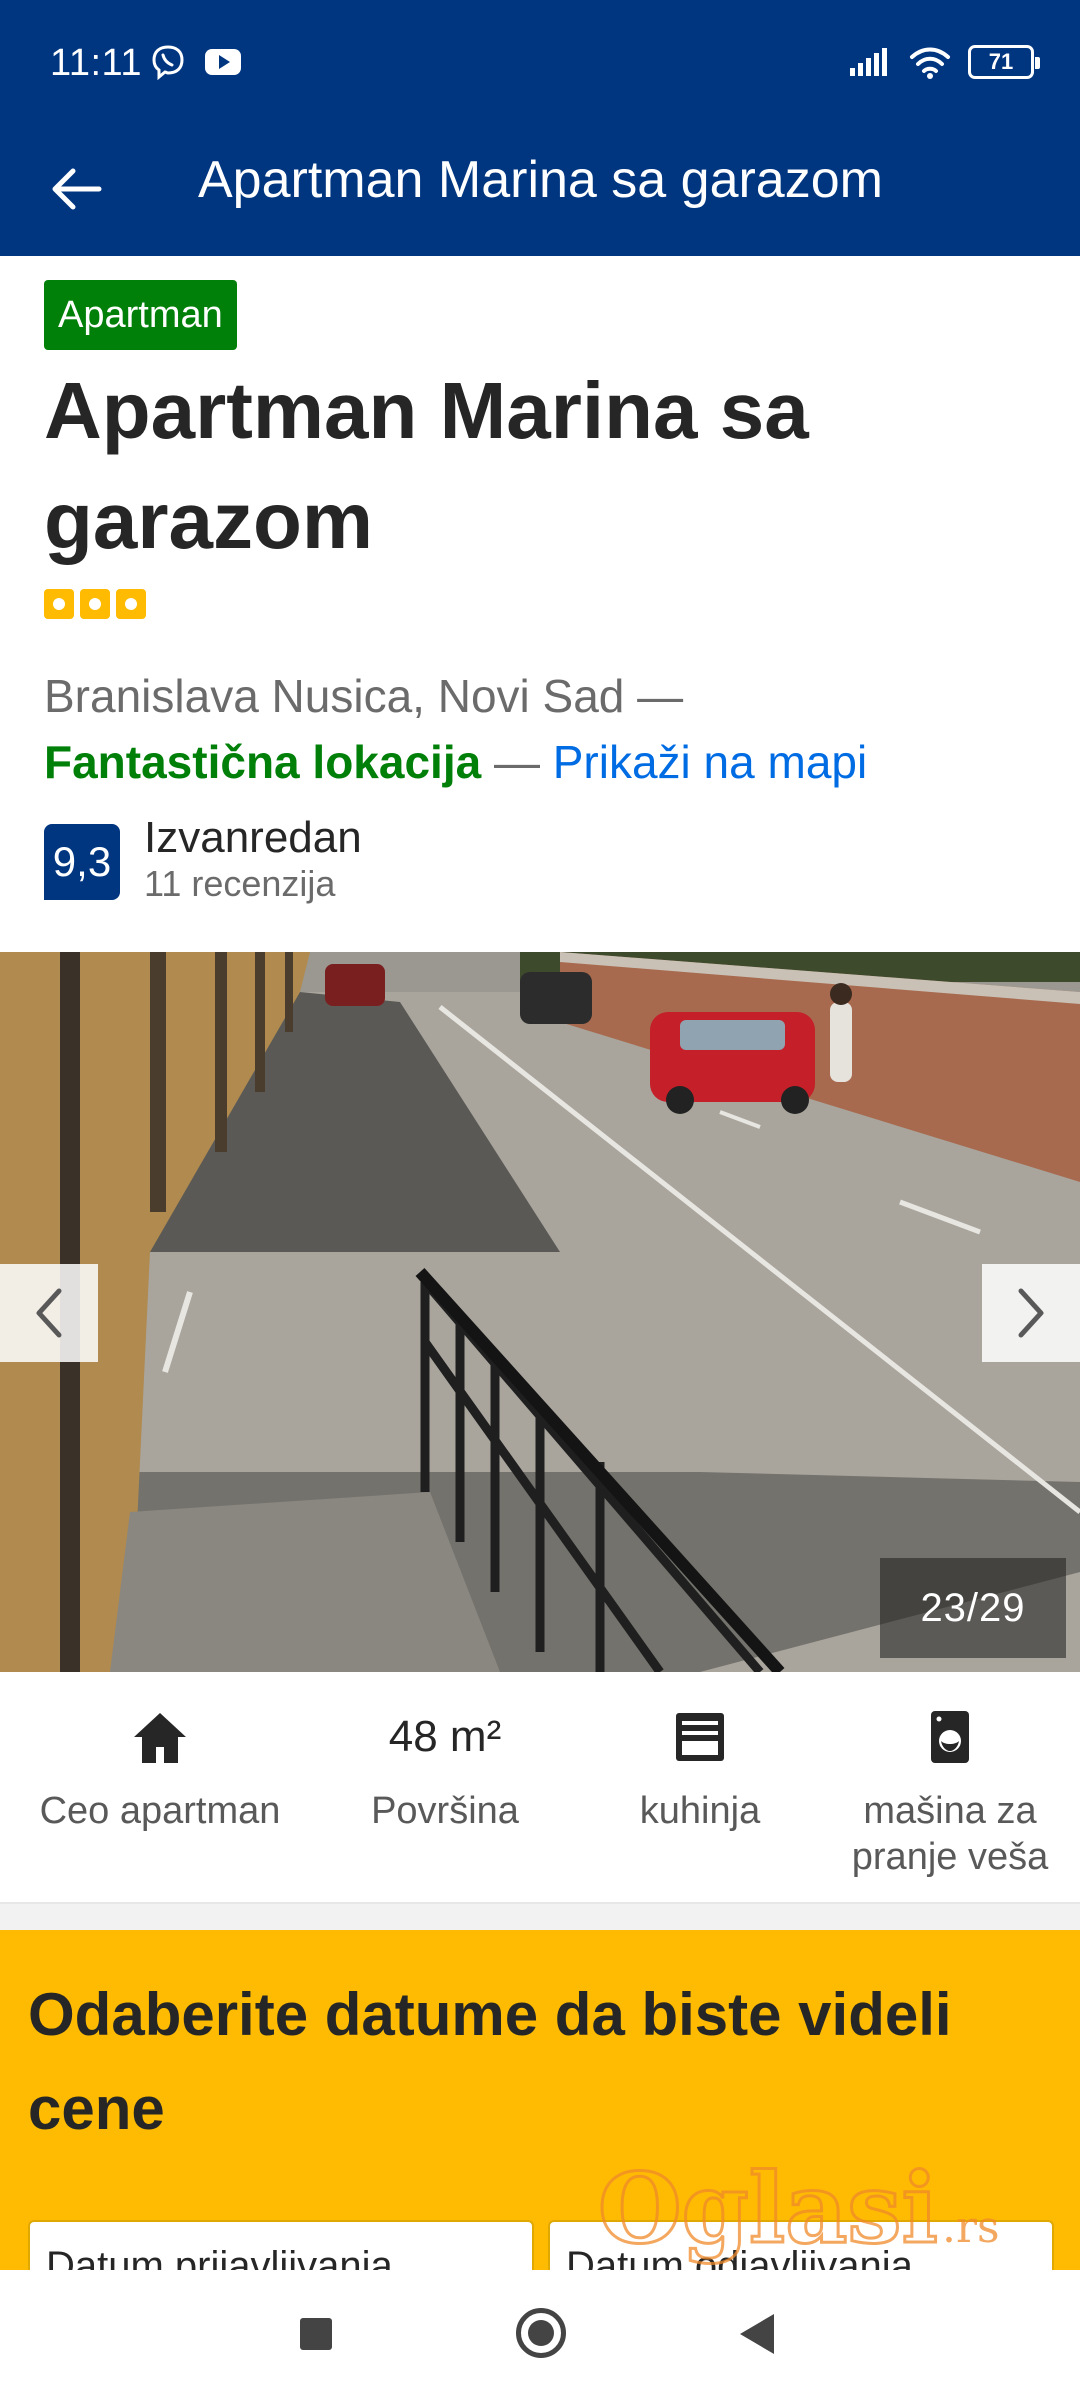 This screenshot has width=1080, height=2400. I want to click on review-score-badge: 9,3, so click(82, 862).